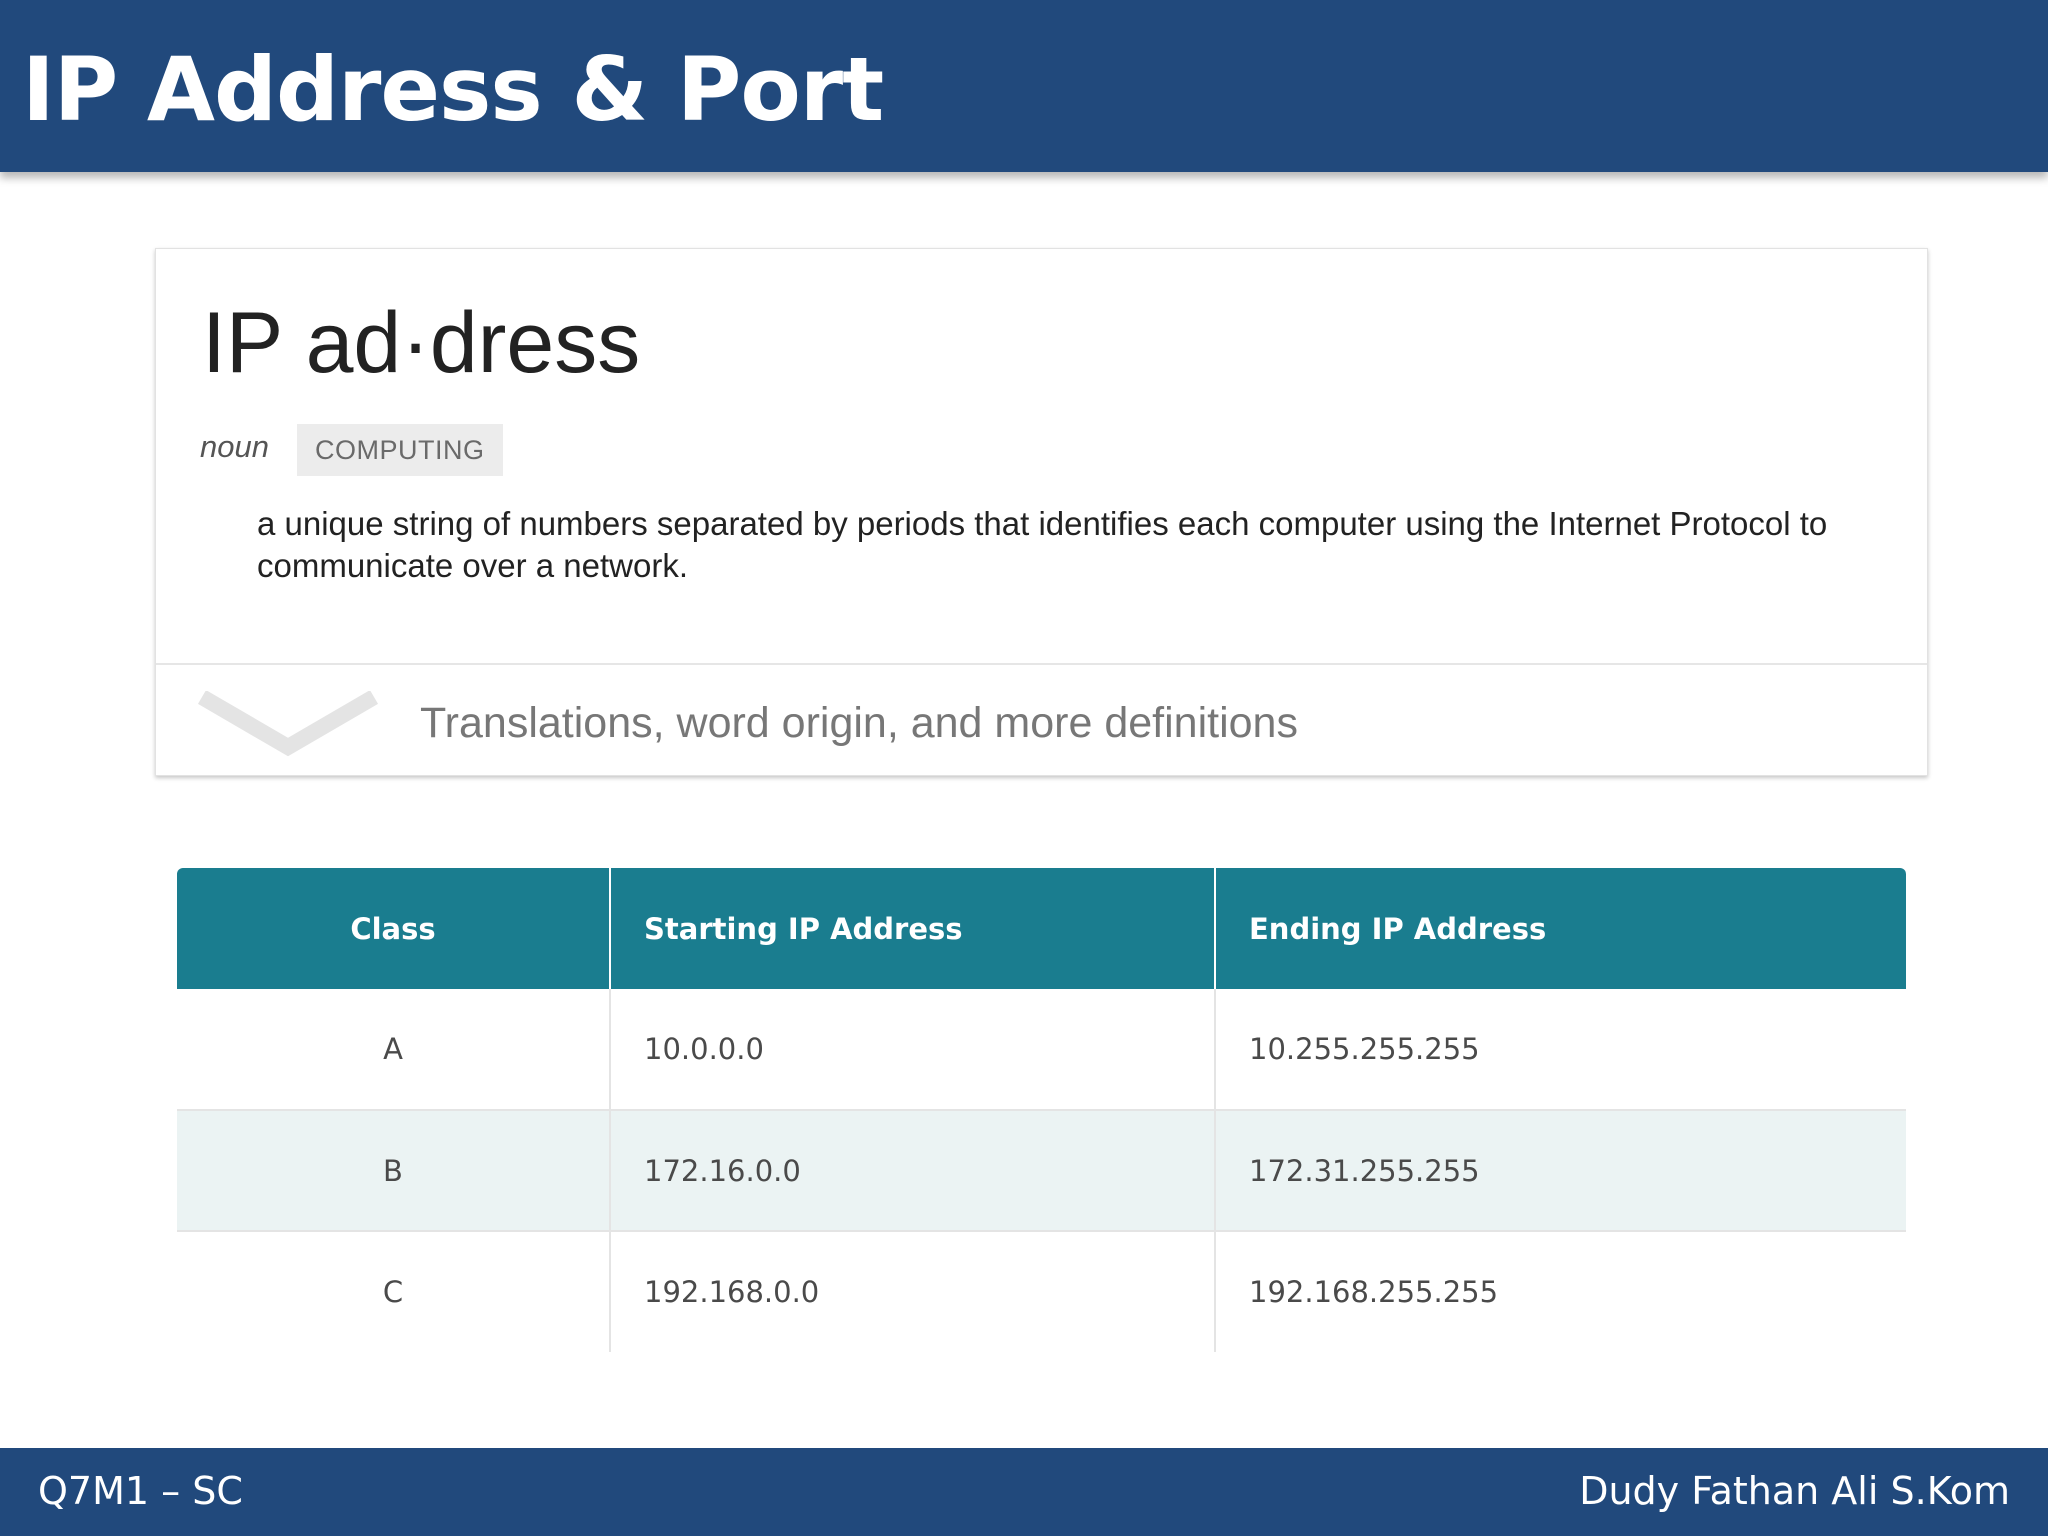 The image size is (2048, 1536). I want to click on slide-header: IP Address & Port, so click(1024, 86).